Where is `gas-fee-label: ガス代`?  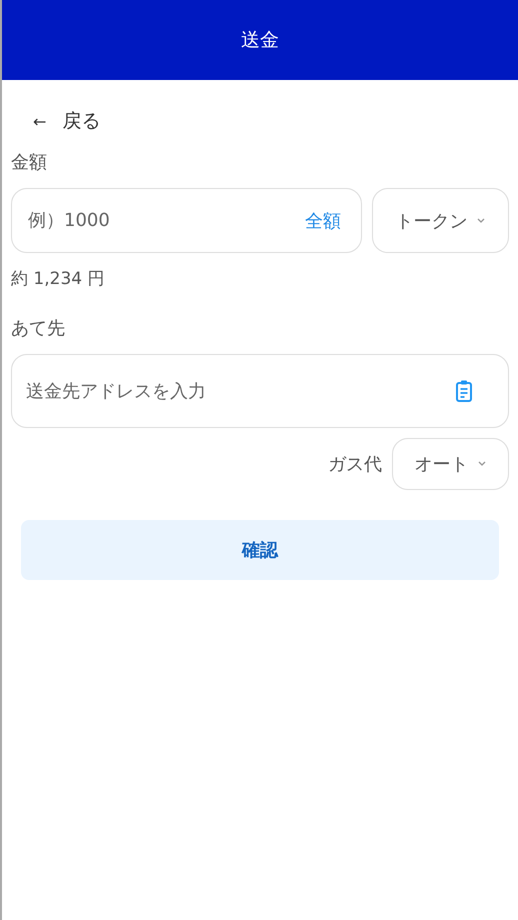 gas-fee-label: ガス代 is located at coordinates (355, 464).